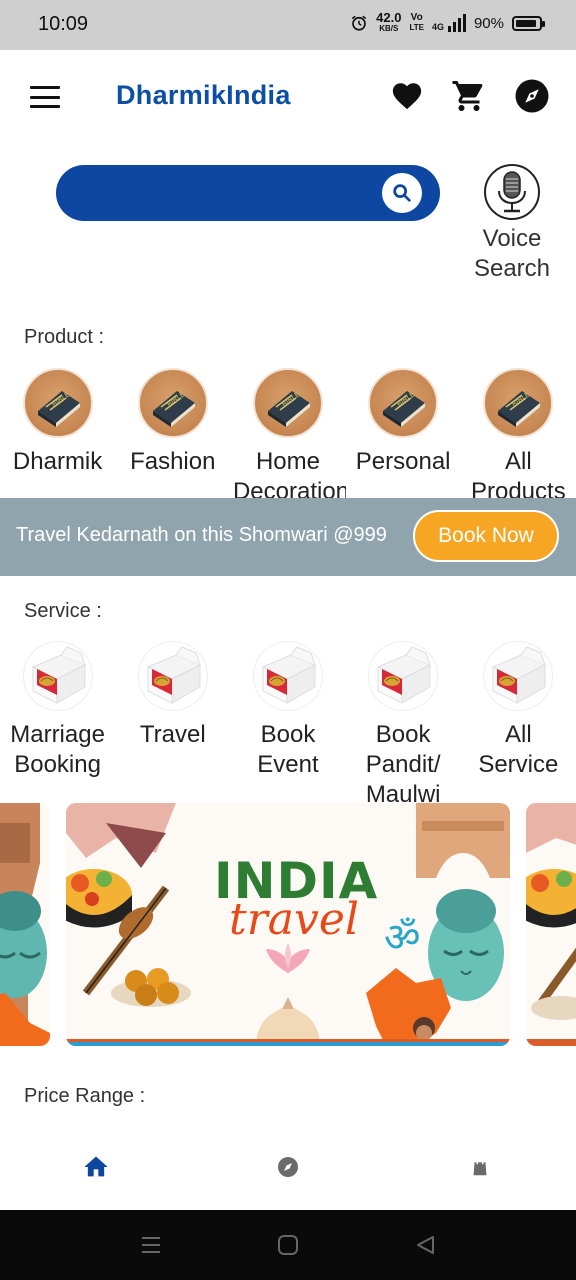 The width and height of the screenshot is (576, 1280). I want to click on banner-slide-next, so click(551, 924).